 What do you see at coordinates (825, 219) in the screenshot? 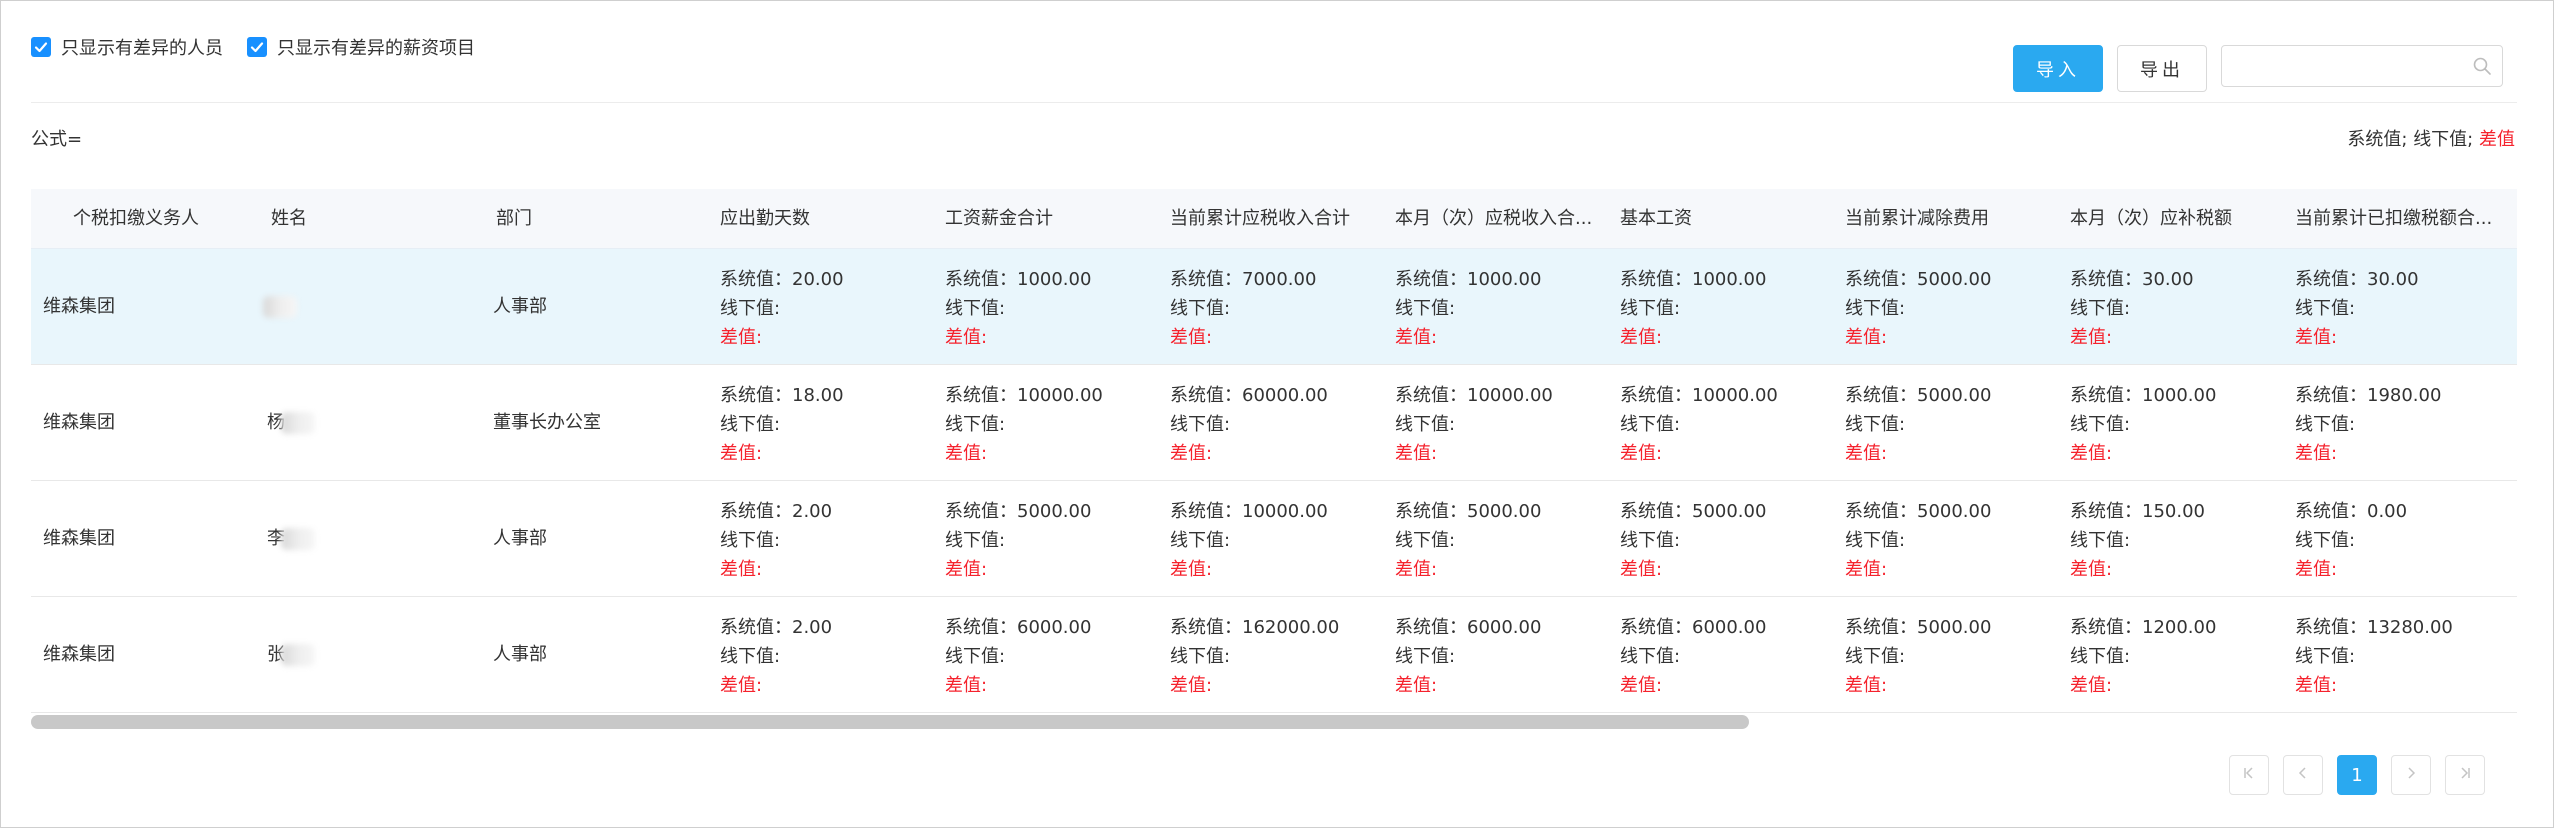
I see `column-header: 应出勤天数` at bounding box center [825, 219].